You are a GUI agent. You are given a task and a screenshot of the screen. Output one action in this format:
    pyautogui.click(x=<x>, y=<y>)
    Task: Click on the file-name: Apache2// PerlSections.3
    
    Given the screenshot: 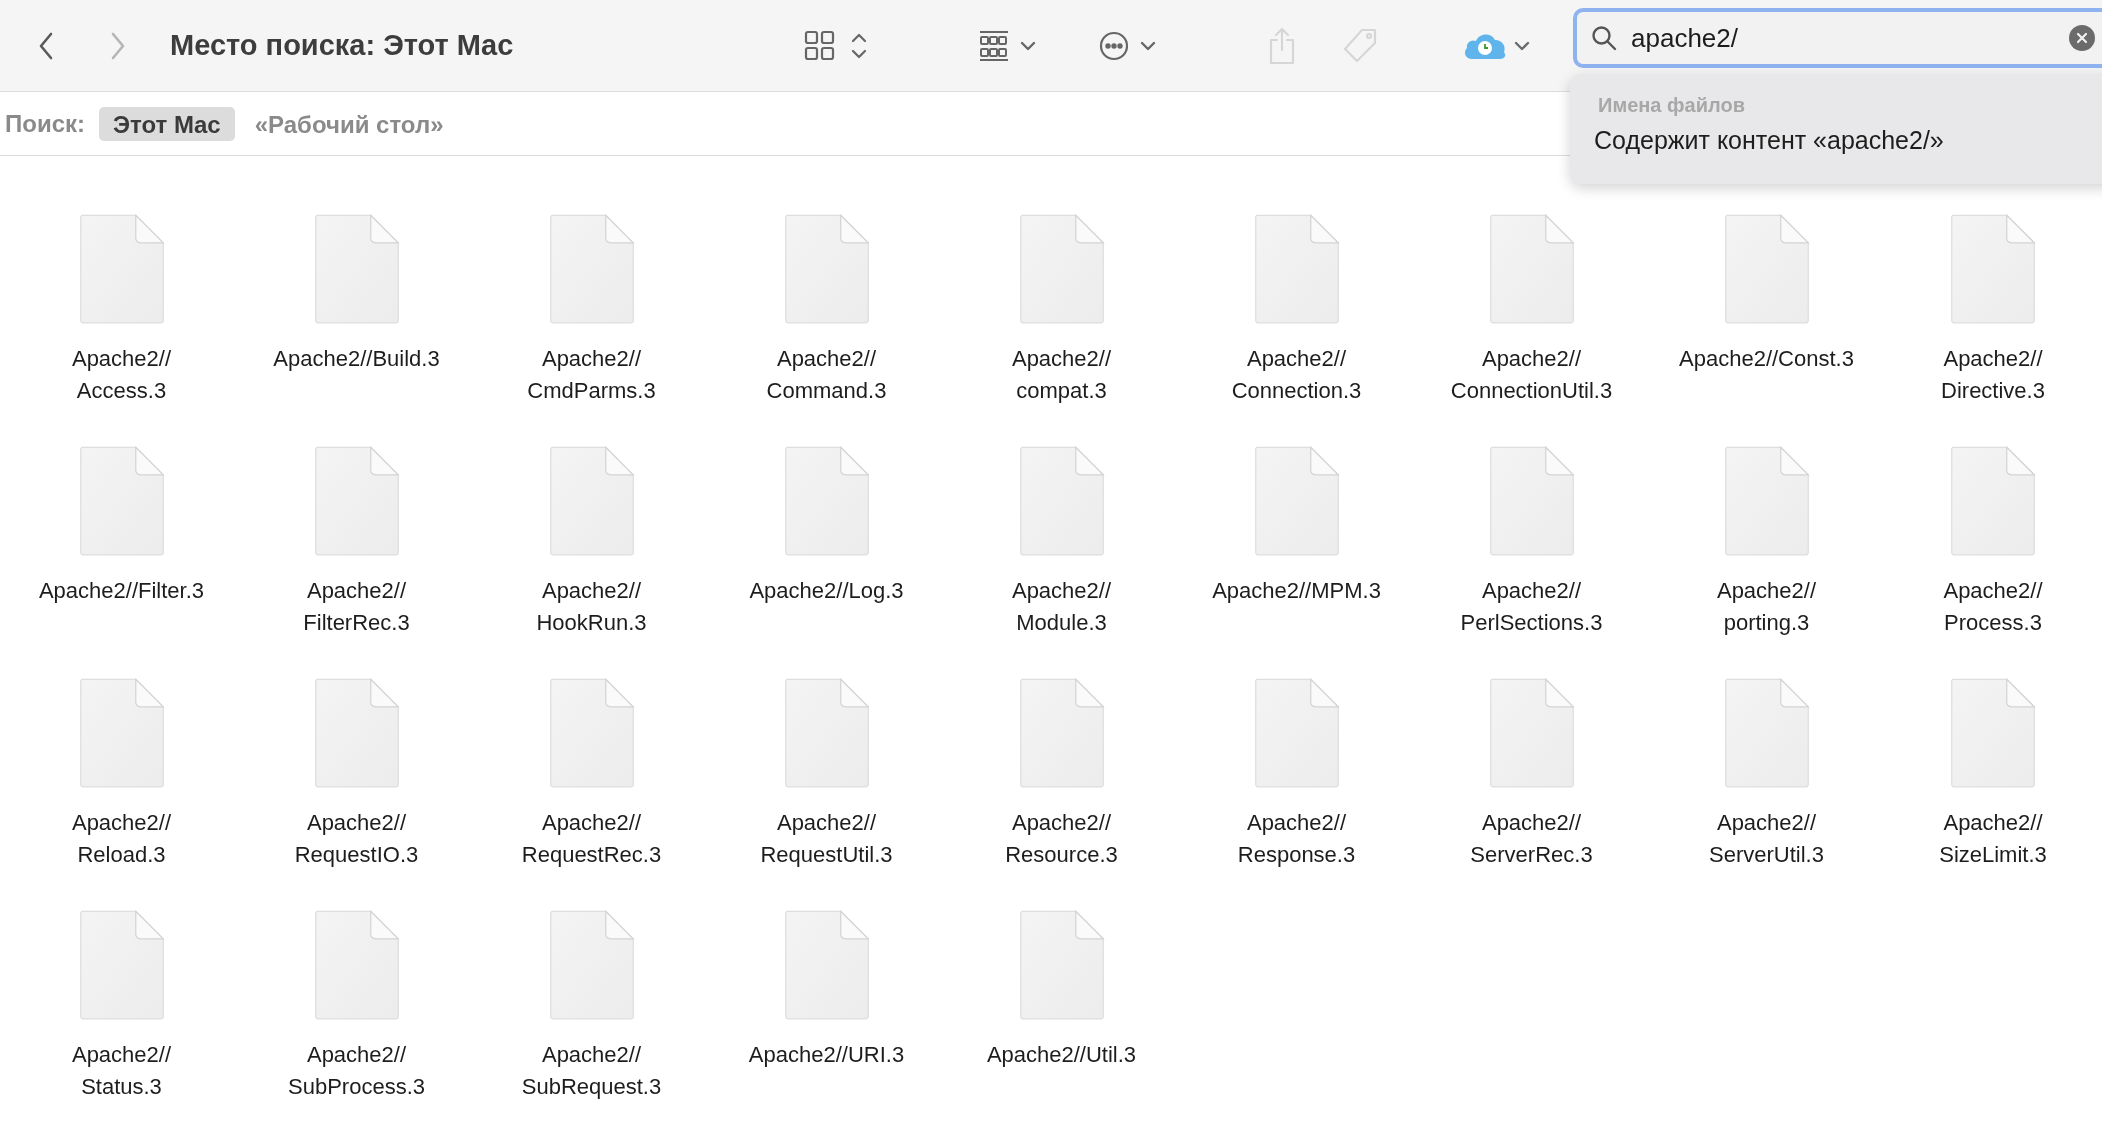 What is the action you would take?
    pyautogui.click(x=1531, y=607)
    